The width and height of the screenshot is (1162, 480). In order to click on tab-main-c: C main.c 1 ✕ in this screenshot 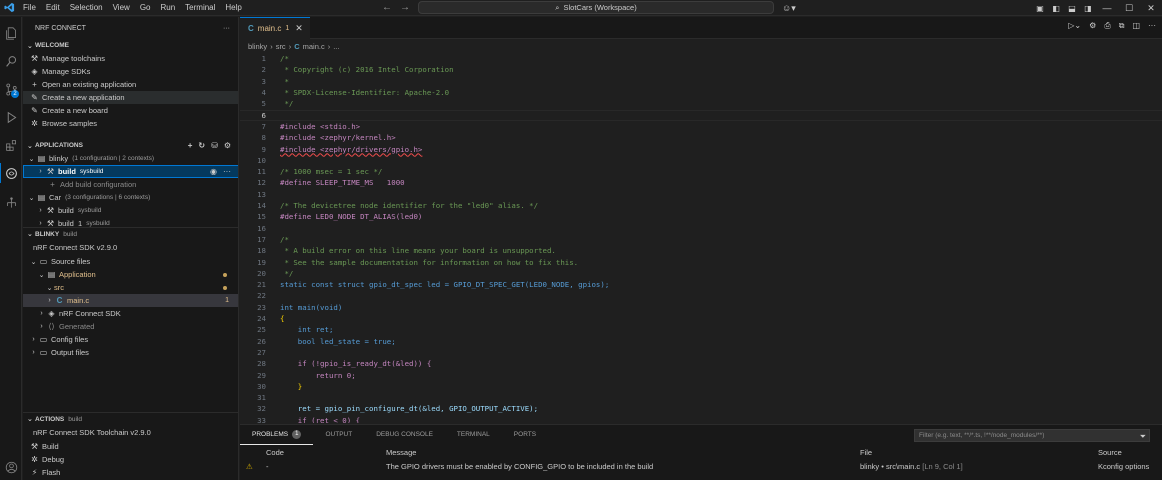, I will do `click(275, 28)`.